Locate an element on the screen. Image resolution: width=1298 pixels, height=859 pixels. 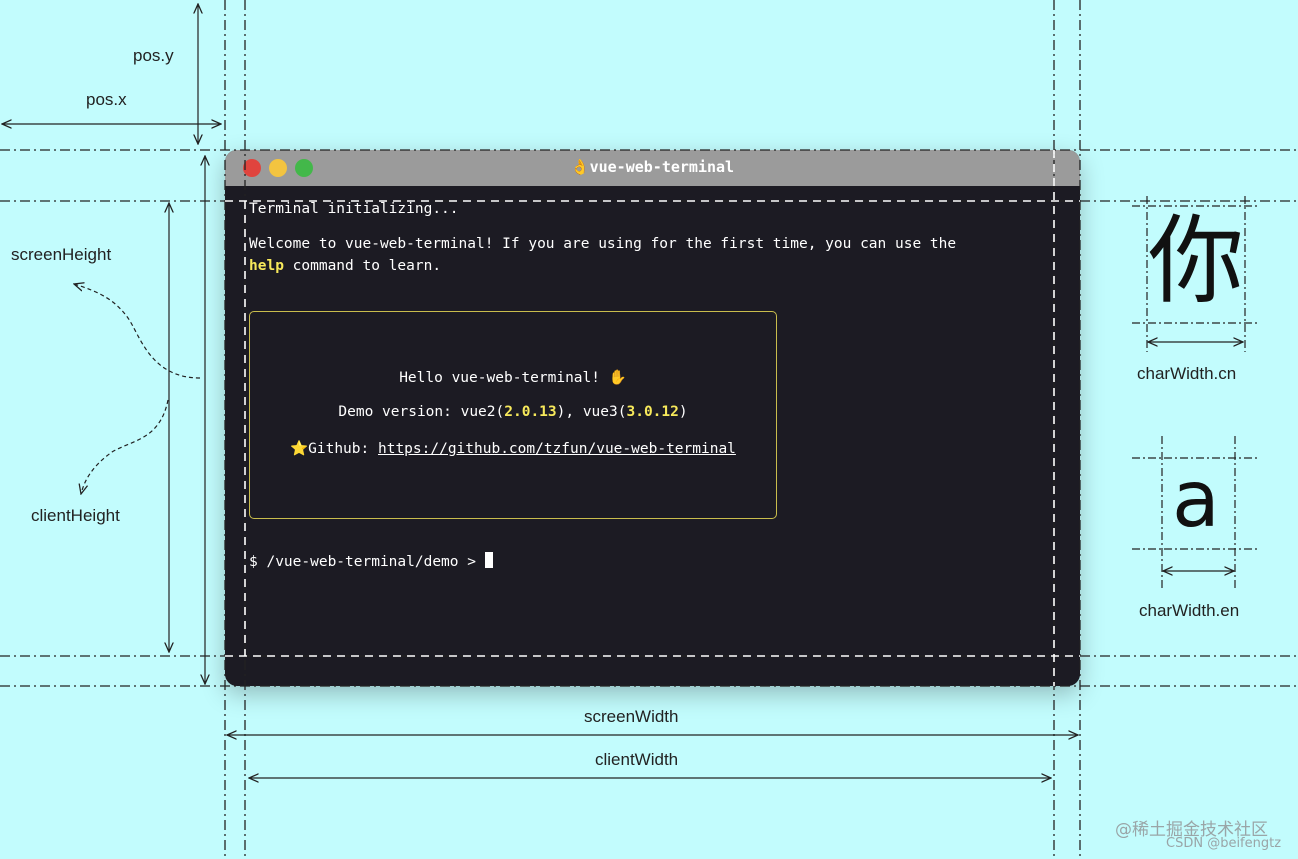
title-bar: 👌vue-web-terminal is located at coordinates (652, 168).